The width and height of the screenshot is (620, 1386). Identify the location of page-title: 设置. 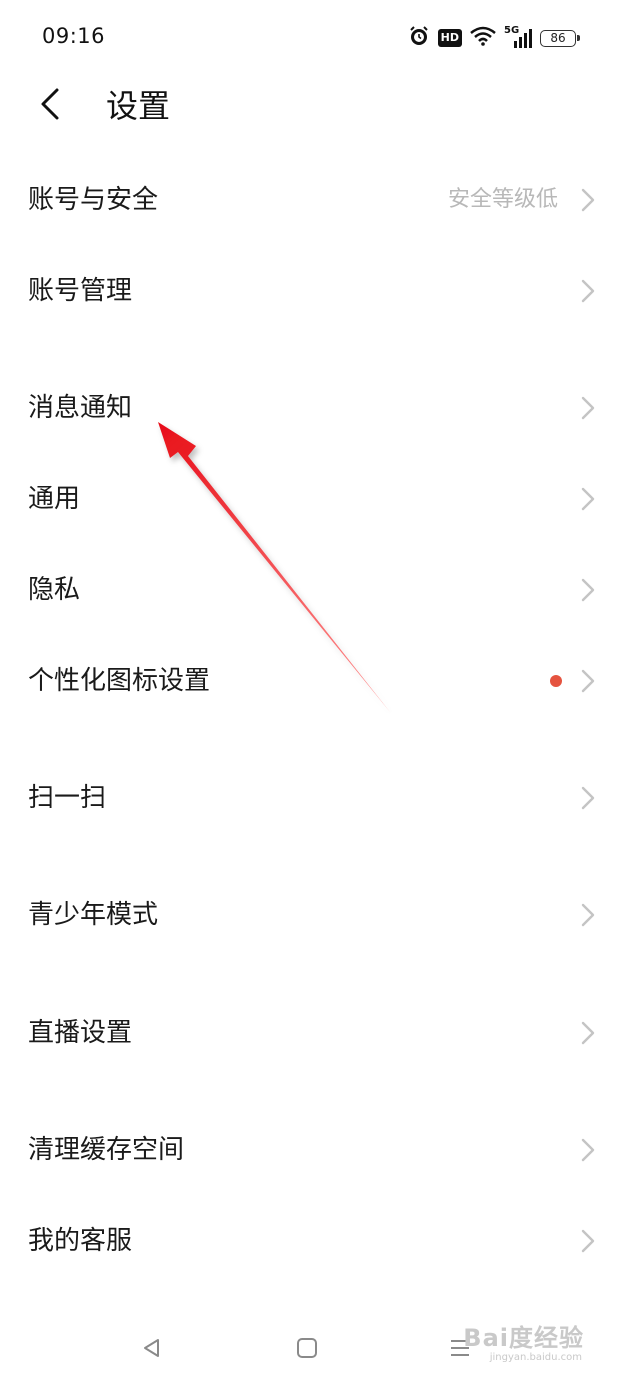
(138, 106).